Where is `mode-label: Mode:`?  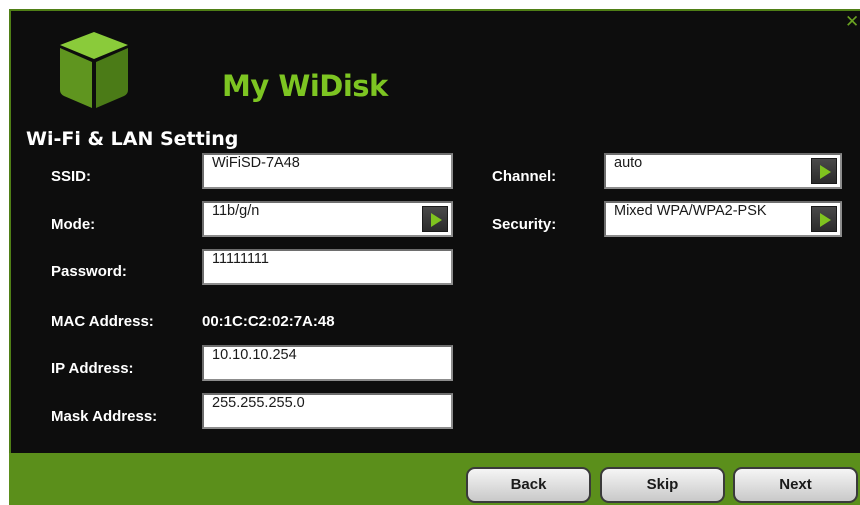
mode-label: Mode: is located at coordinates (73, 224).